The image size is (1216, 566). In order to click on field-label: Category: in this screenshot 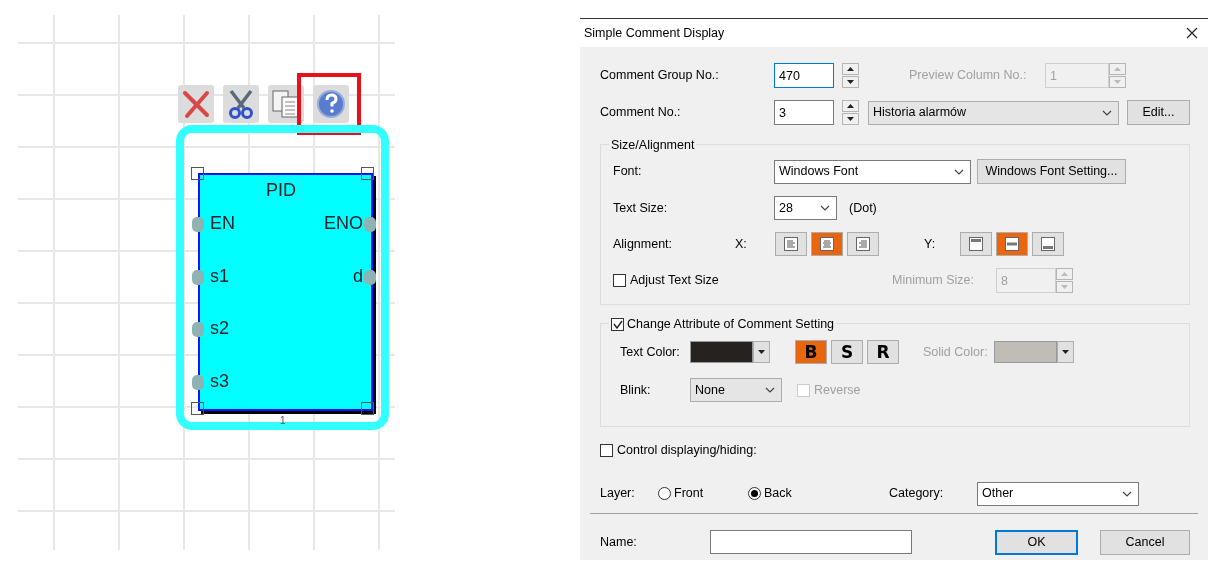, I will do `click(917, 494)`.